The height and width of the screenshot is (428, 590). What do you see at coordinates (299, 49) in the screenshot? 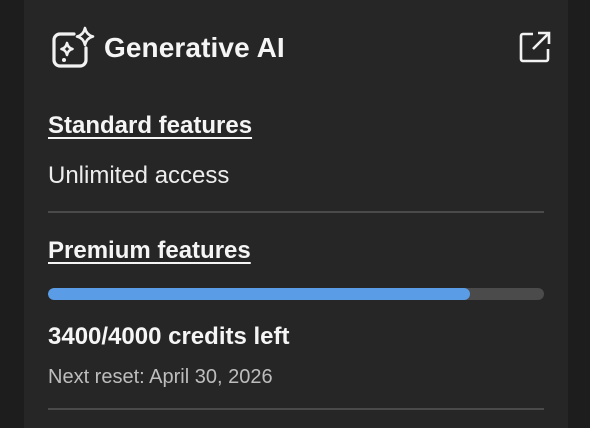
I see `panel-header: Generative AI` at bounding box center [299, 49].